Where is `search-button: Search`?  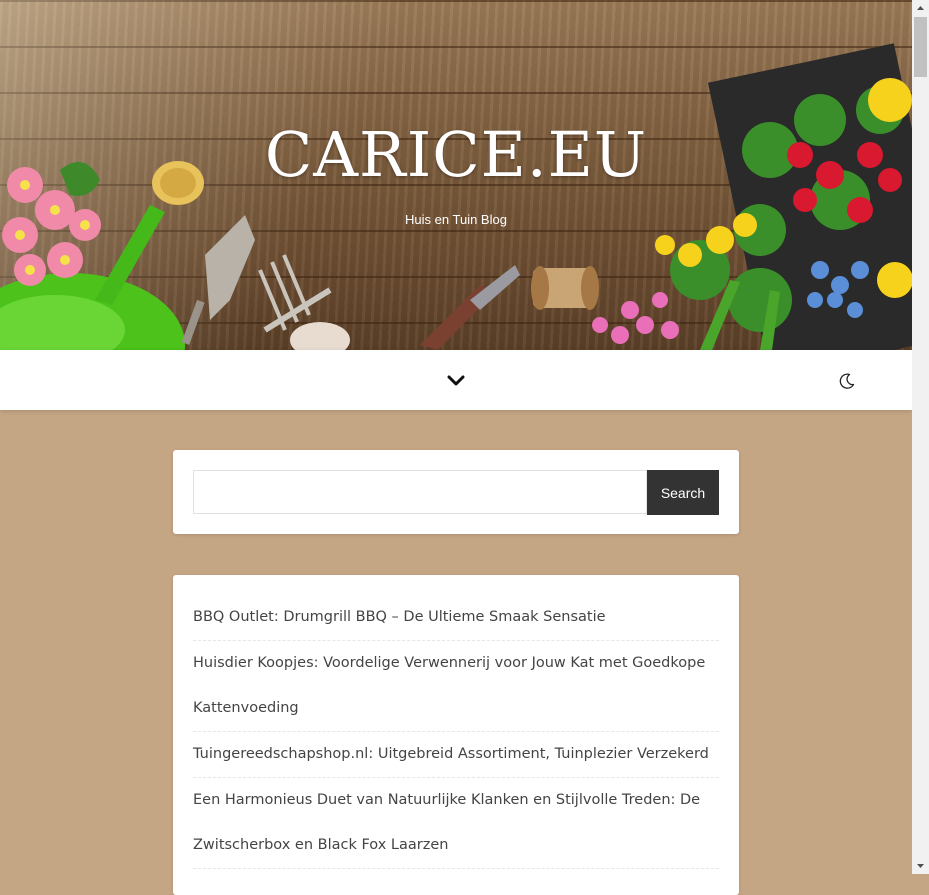
search-button: Search is located at coordinates (683, 492).